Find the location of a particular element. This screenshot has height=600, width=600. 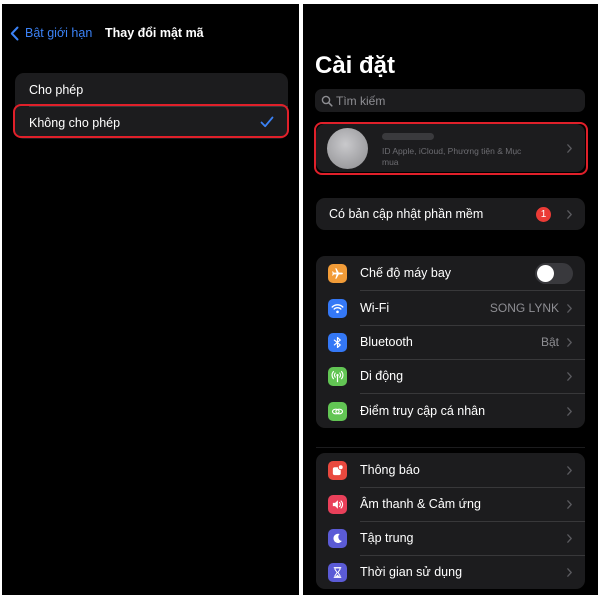

page-title: Cài đặt is located at coordinates (355, 65).